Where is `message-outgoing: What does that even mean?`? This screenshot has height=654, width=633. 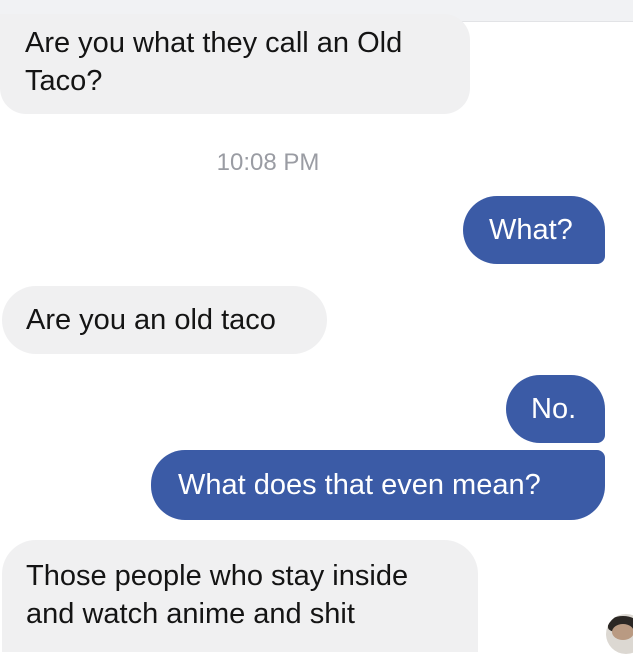
message-outgoing: What does that even mean? is located at coordinates (378, 485).